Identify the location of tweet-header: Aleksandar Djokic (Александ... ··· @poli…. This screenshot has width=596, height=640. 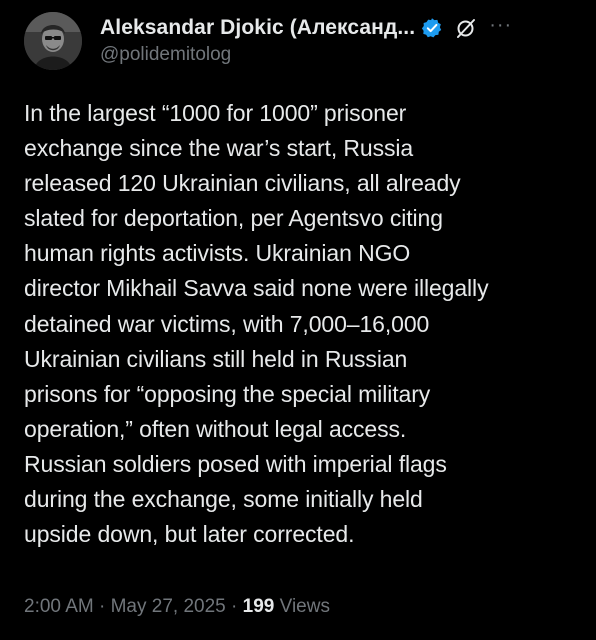
(338, 44).